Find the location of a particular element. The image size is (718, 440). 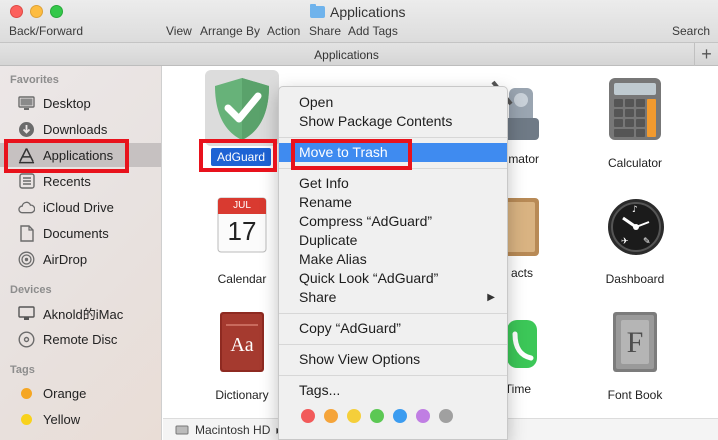

annotation-highlight-adguard is located at coordinates (238, 155).